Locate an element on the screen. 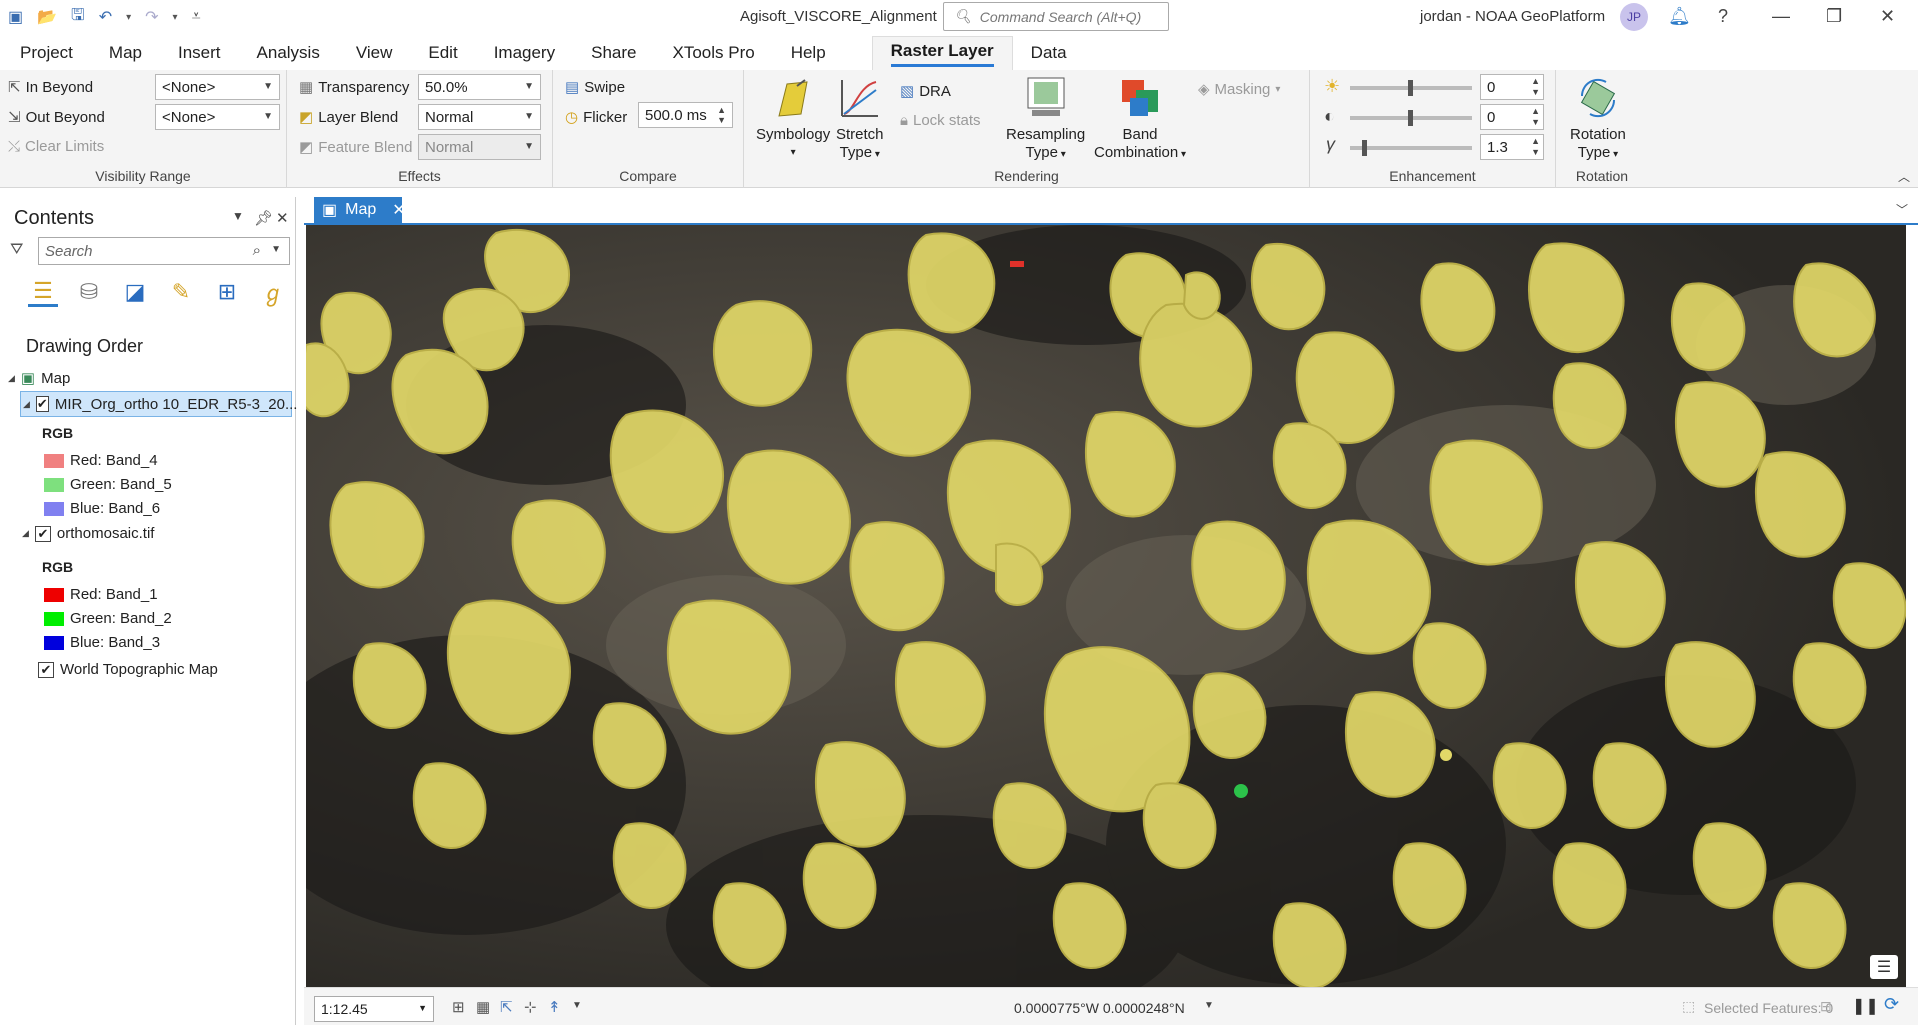 The height and width of the screenshot is (1025, 1918). minimize-icon: — is located at coordinates (1781, 16).